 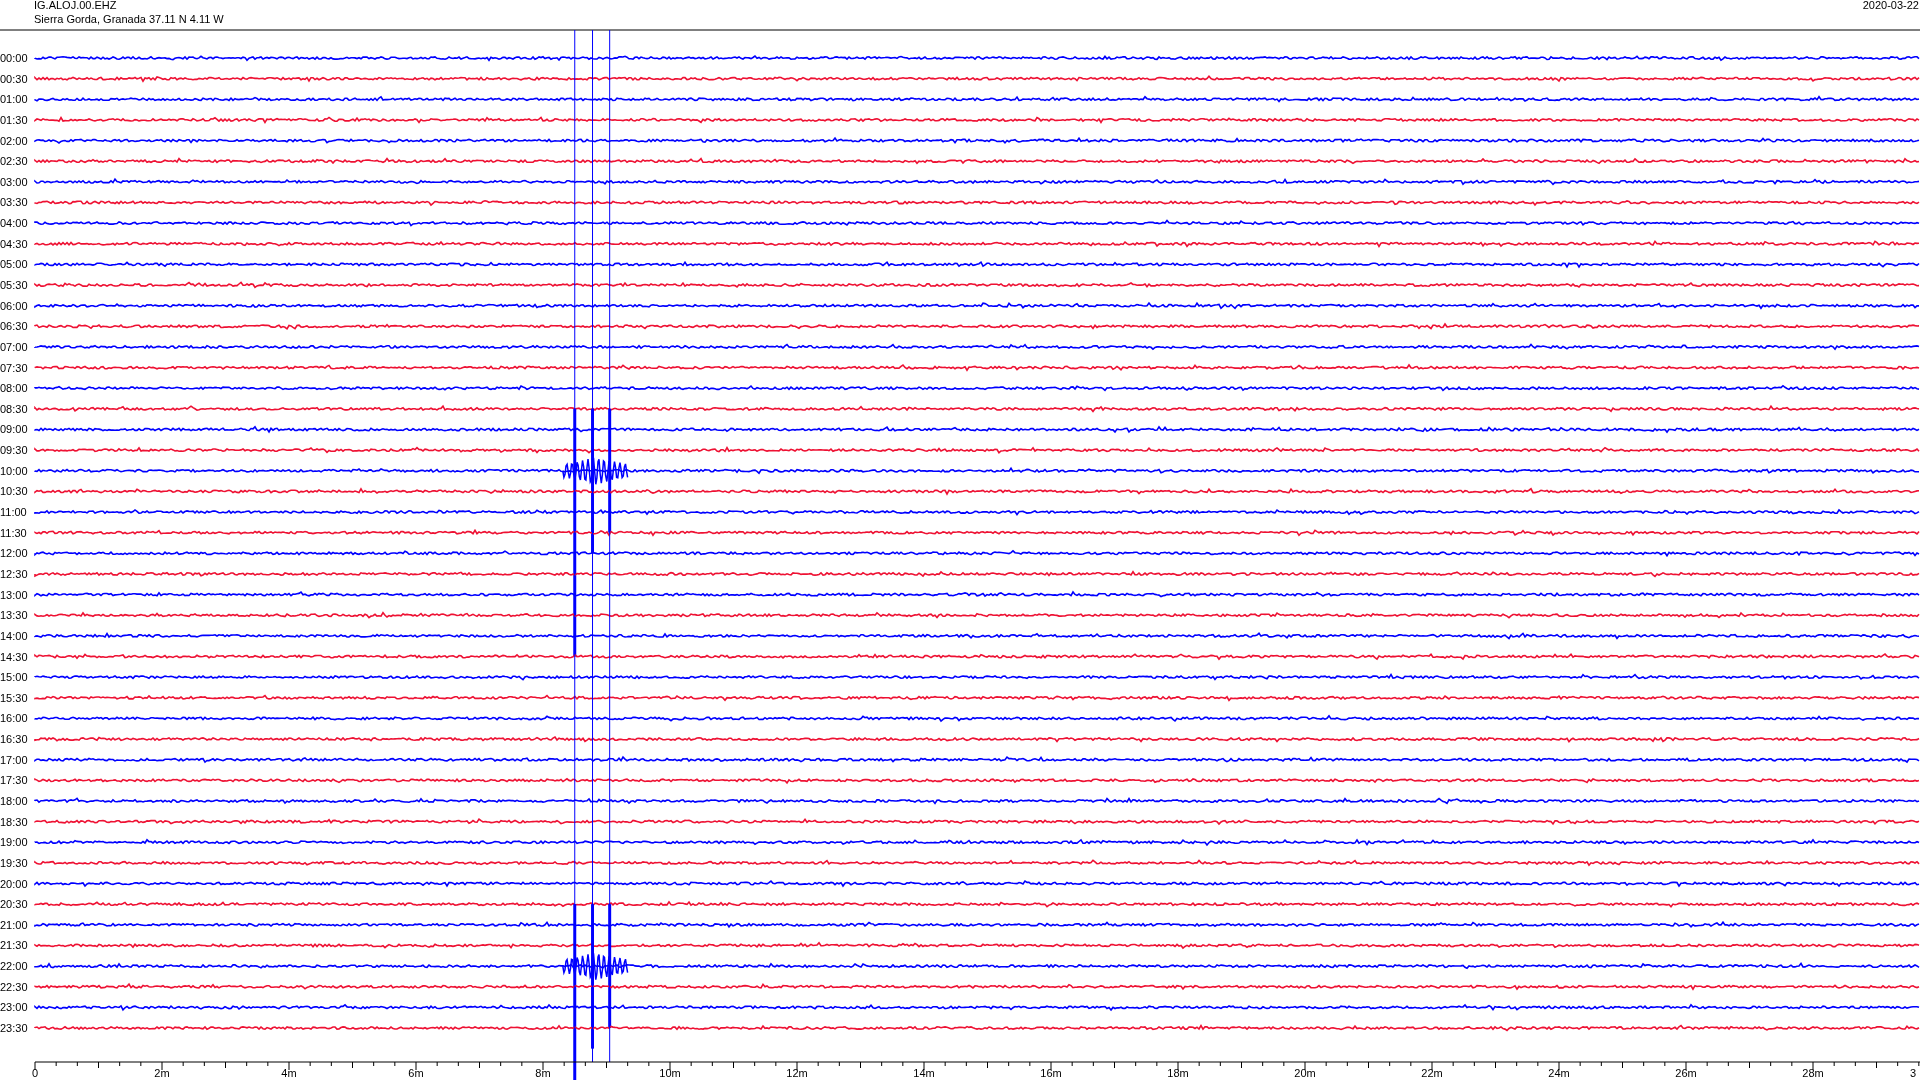 What do you see at coordinates (14, 285) in the screenshot?
I see `time-label: 05:30` at bounding box center [14, 285].